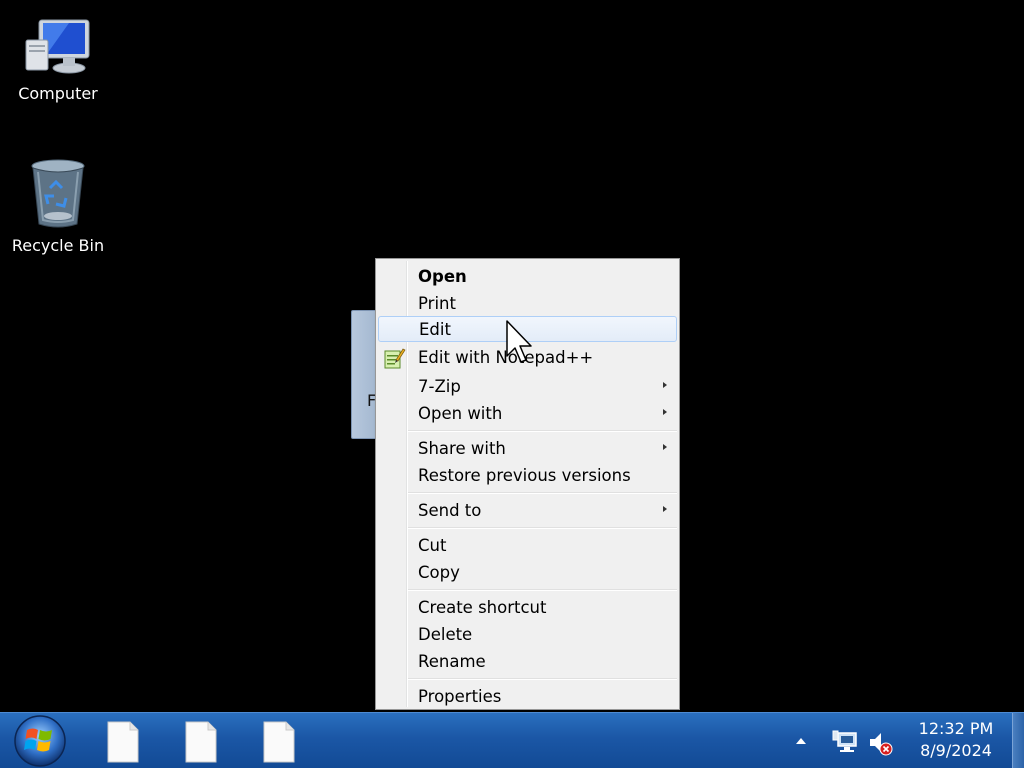 The image size is (1024, 768). I want to click on menu-item-label: Properties, so click(460, 696).